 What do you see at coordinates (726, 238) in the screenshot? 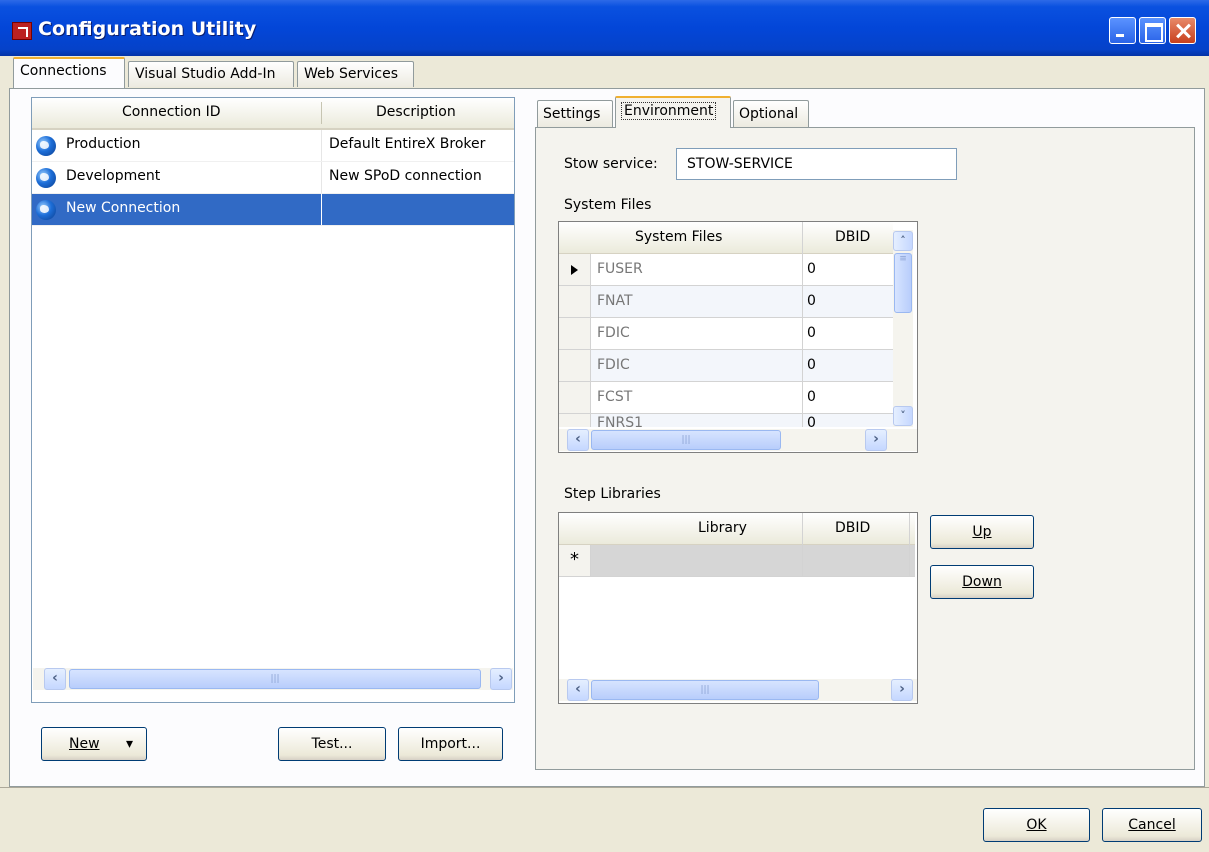
I see `system-files-grid-header: System Files DBID` at bounding box center [726, 238].